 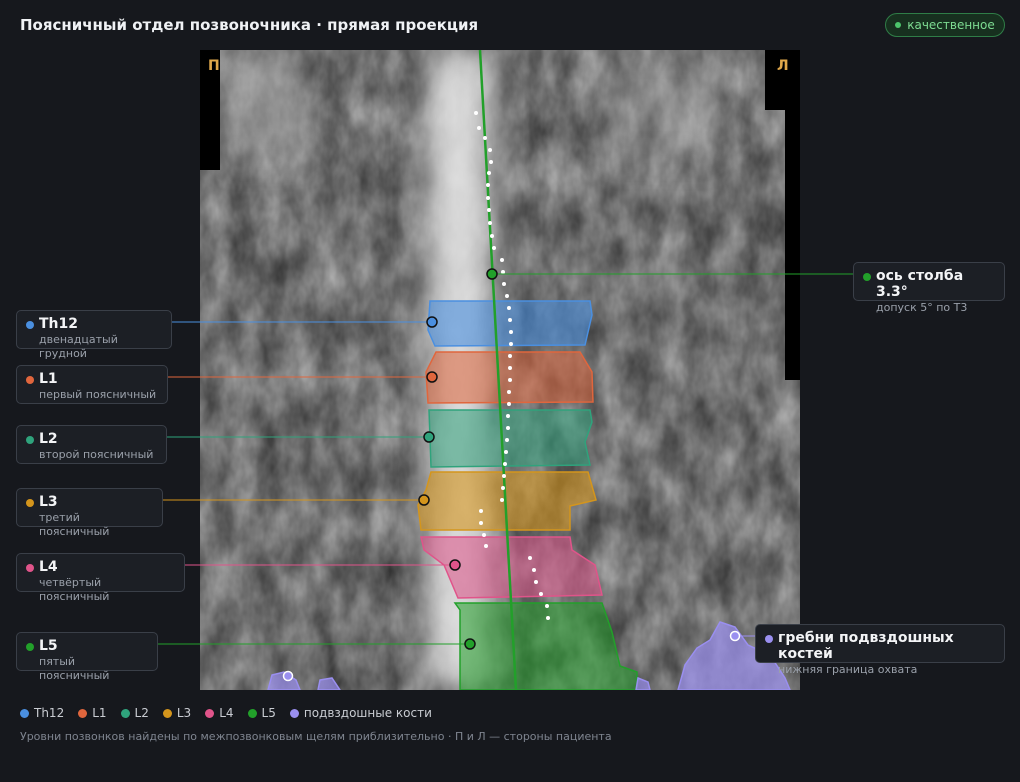 What do you see at coordinates (74, 524) in the screenshot?
I see `callout-l3-desc: третий поясничный` at bounding box center [74, 524].